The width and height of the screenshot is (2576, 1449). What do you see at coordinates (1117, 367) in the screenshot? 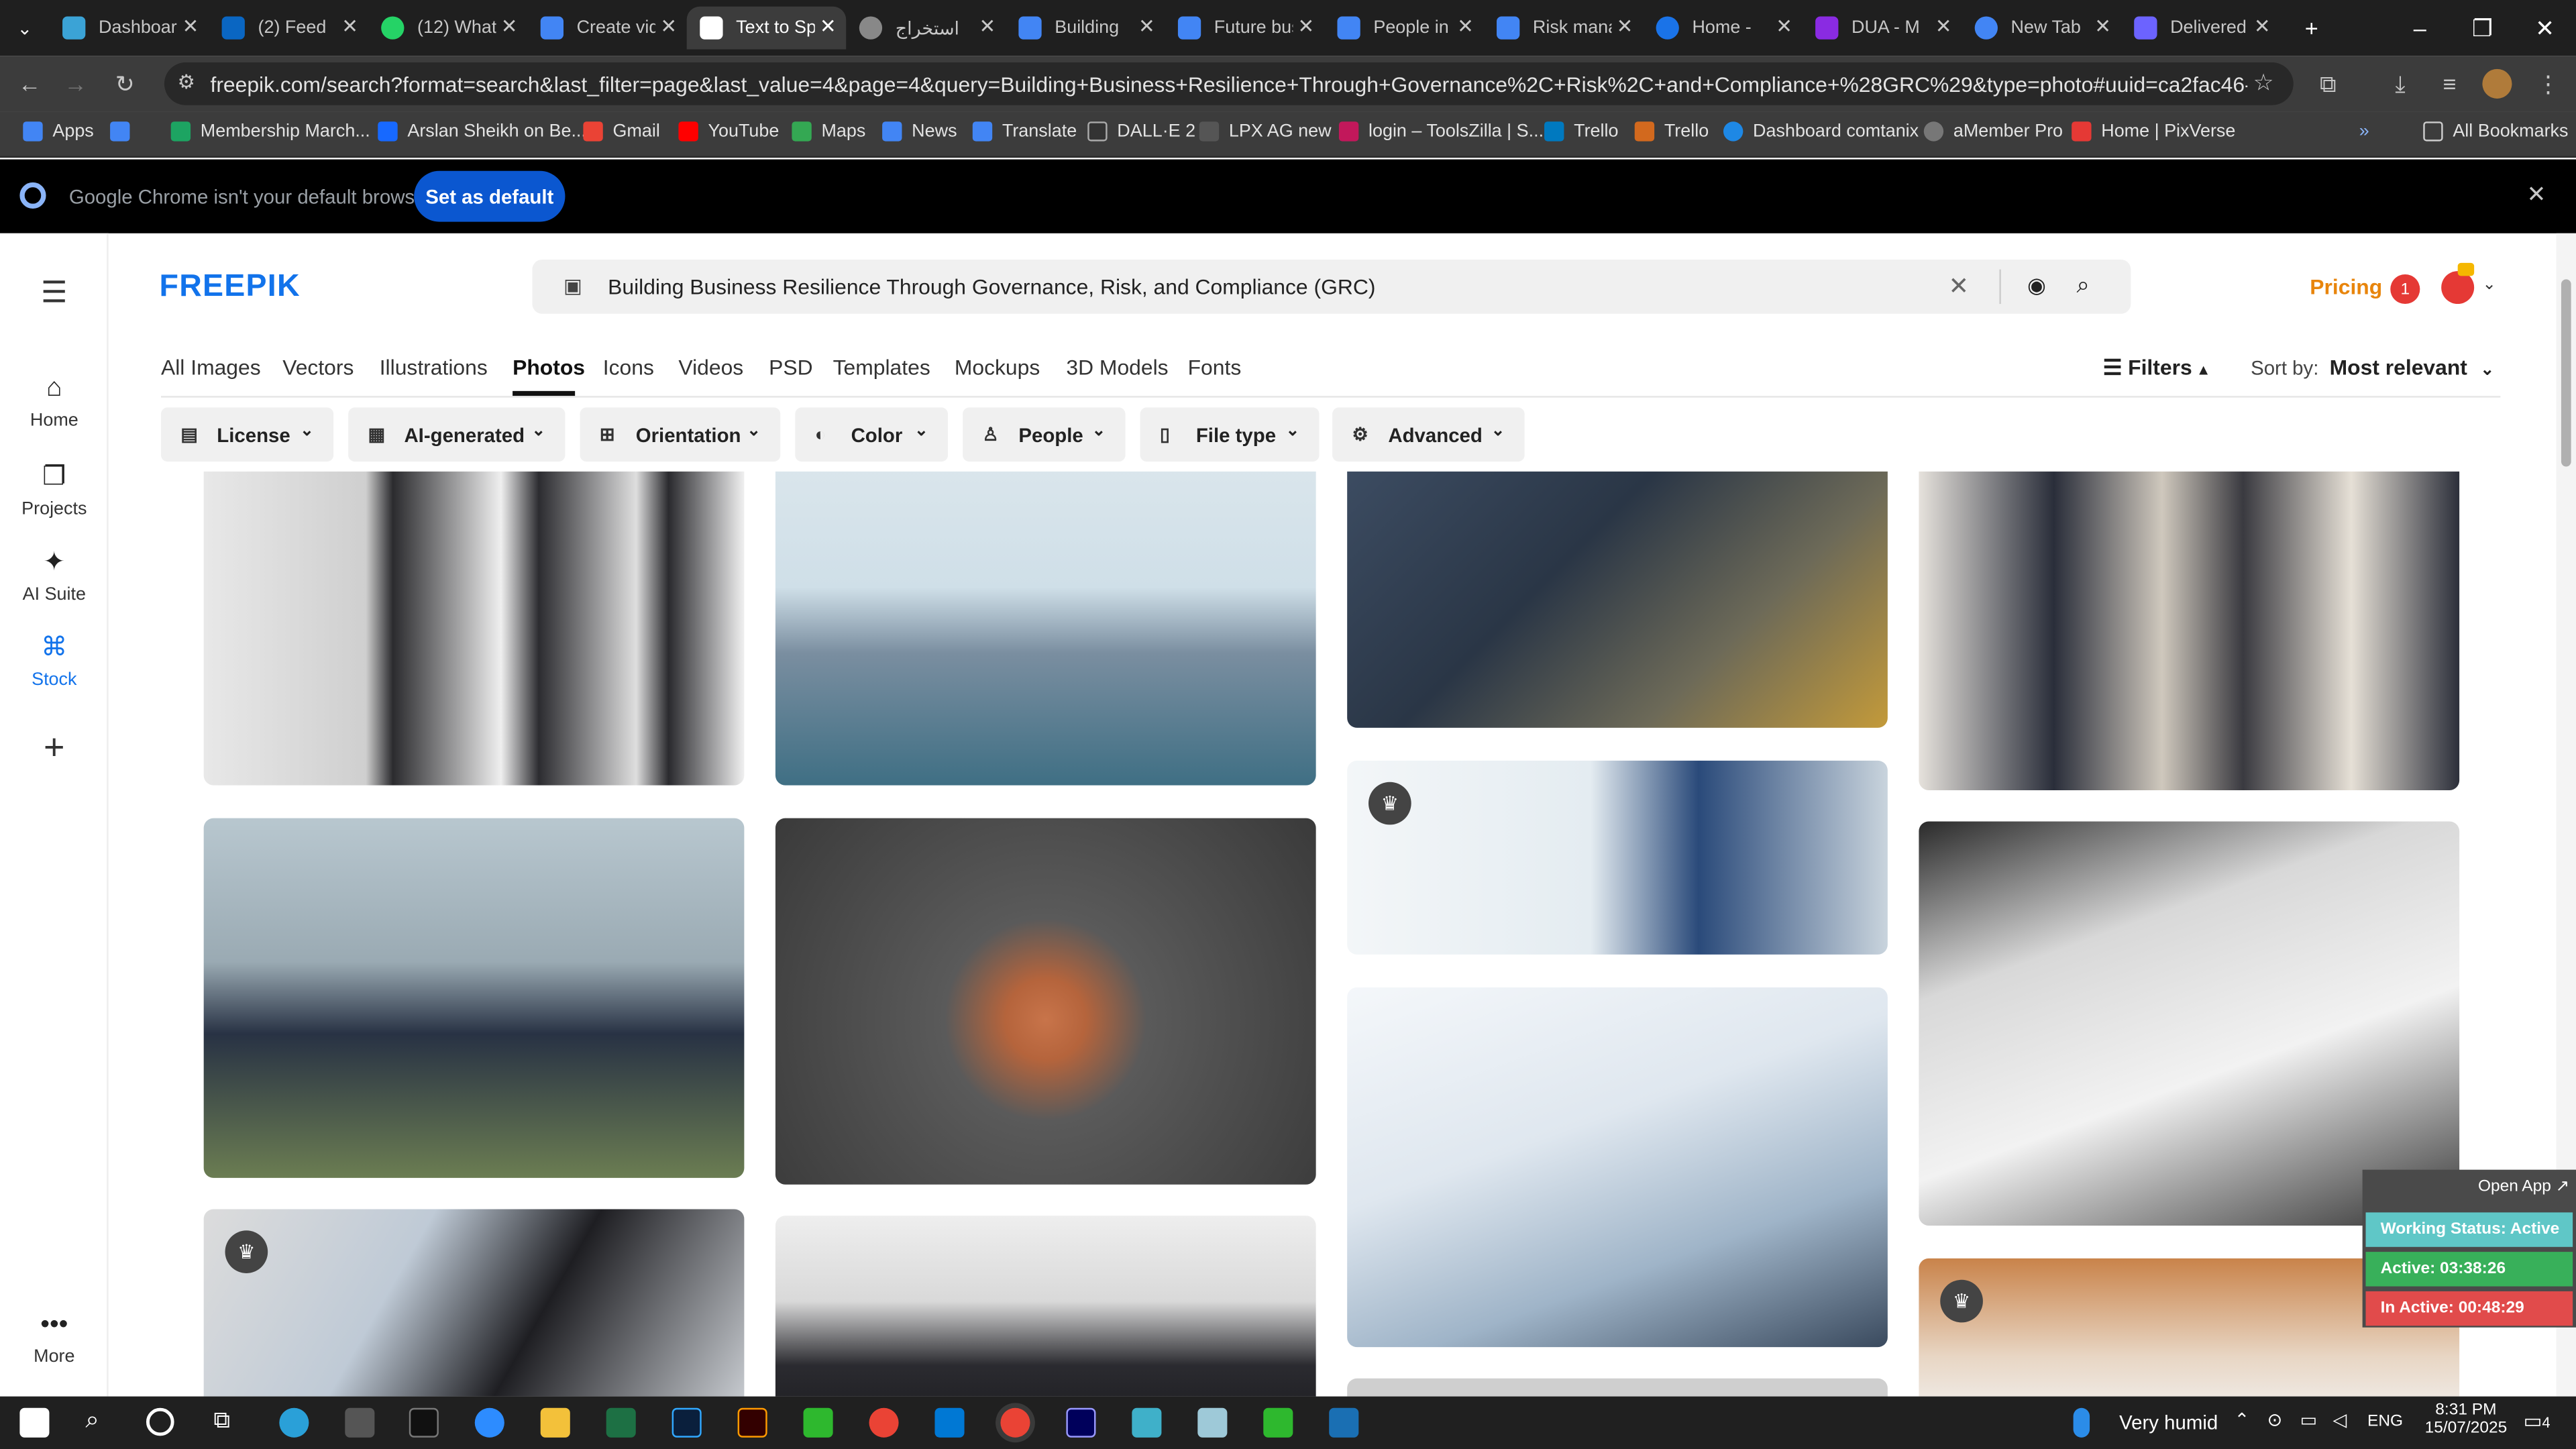
I see `tab-3d-models: 3D Models` at bounding box center [1117, 367].